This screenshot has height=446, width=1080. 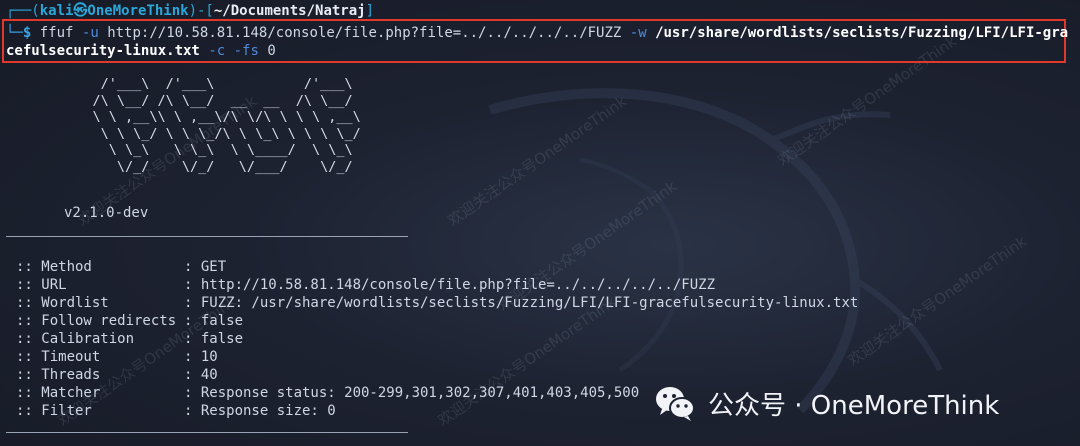 I want to click on command-line-wrap: cefulsecurity-linux.txt -c -fs 0, so click(x=141, y=51).